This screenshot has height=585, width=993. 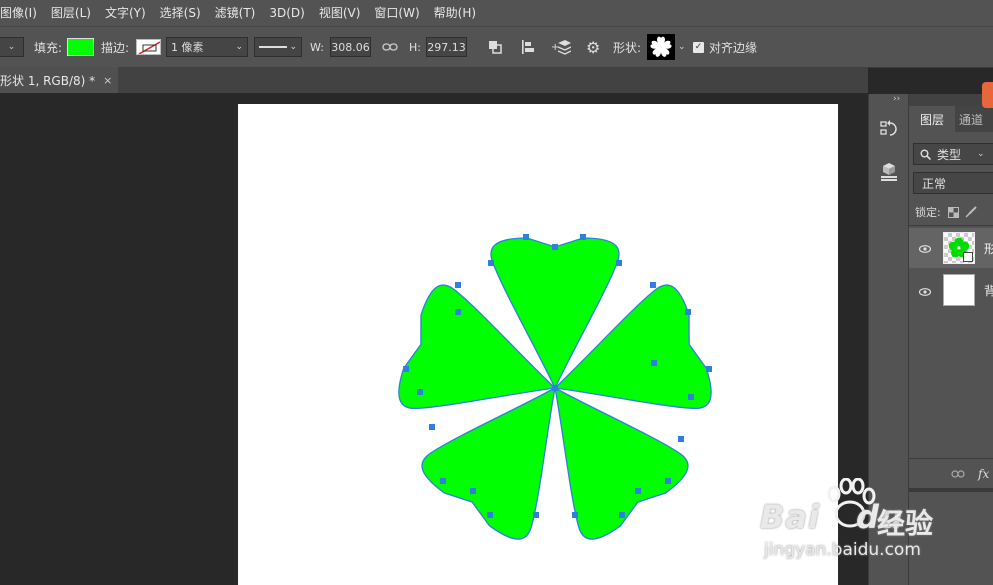 I want to click on panel-top-bar, so click(x=951, y=100).